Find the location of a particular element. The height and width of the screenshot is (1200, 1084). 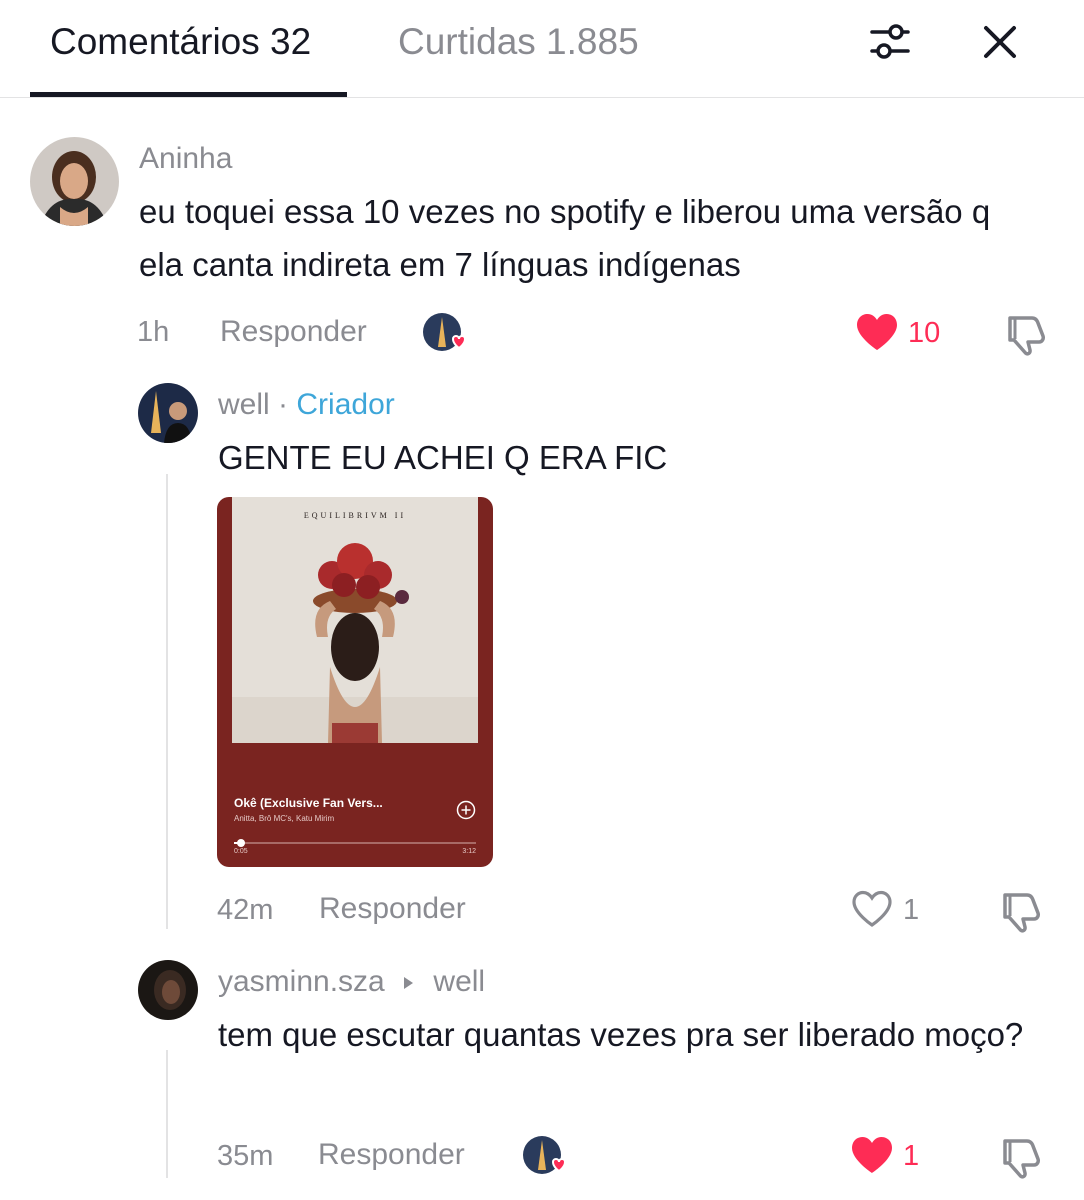

progress-knob is located at coordinates (241, 843).